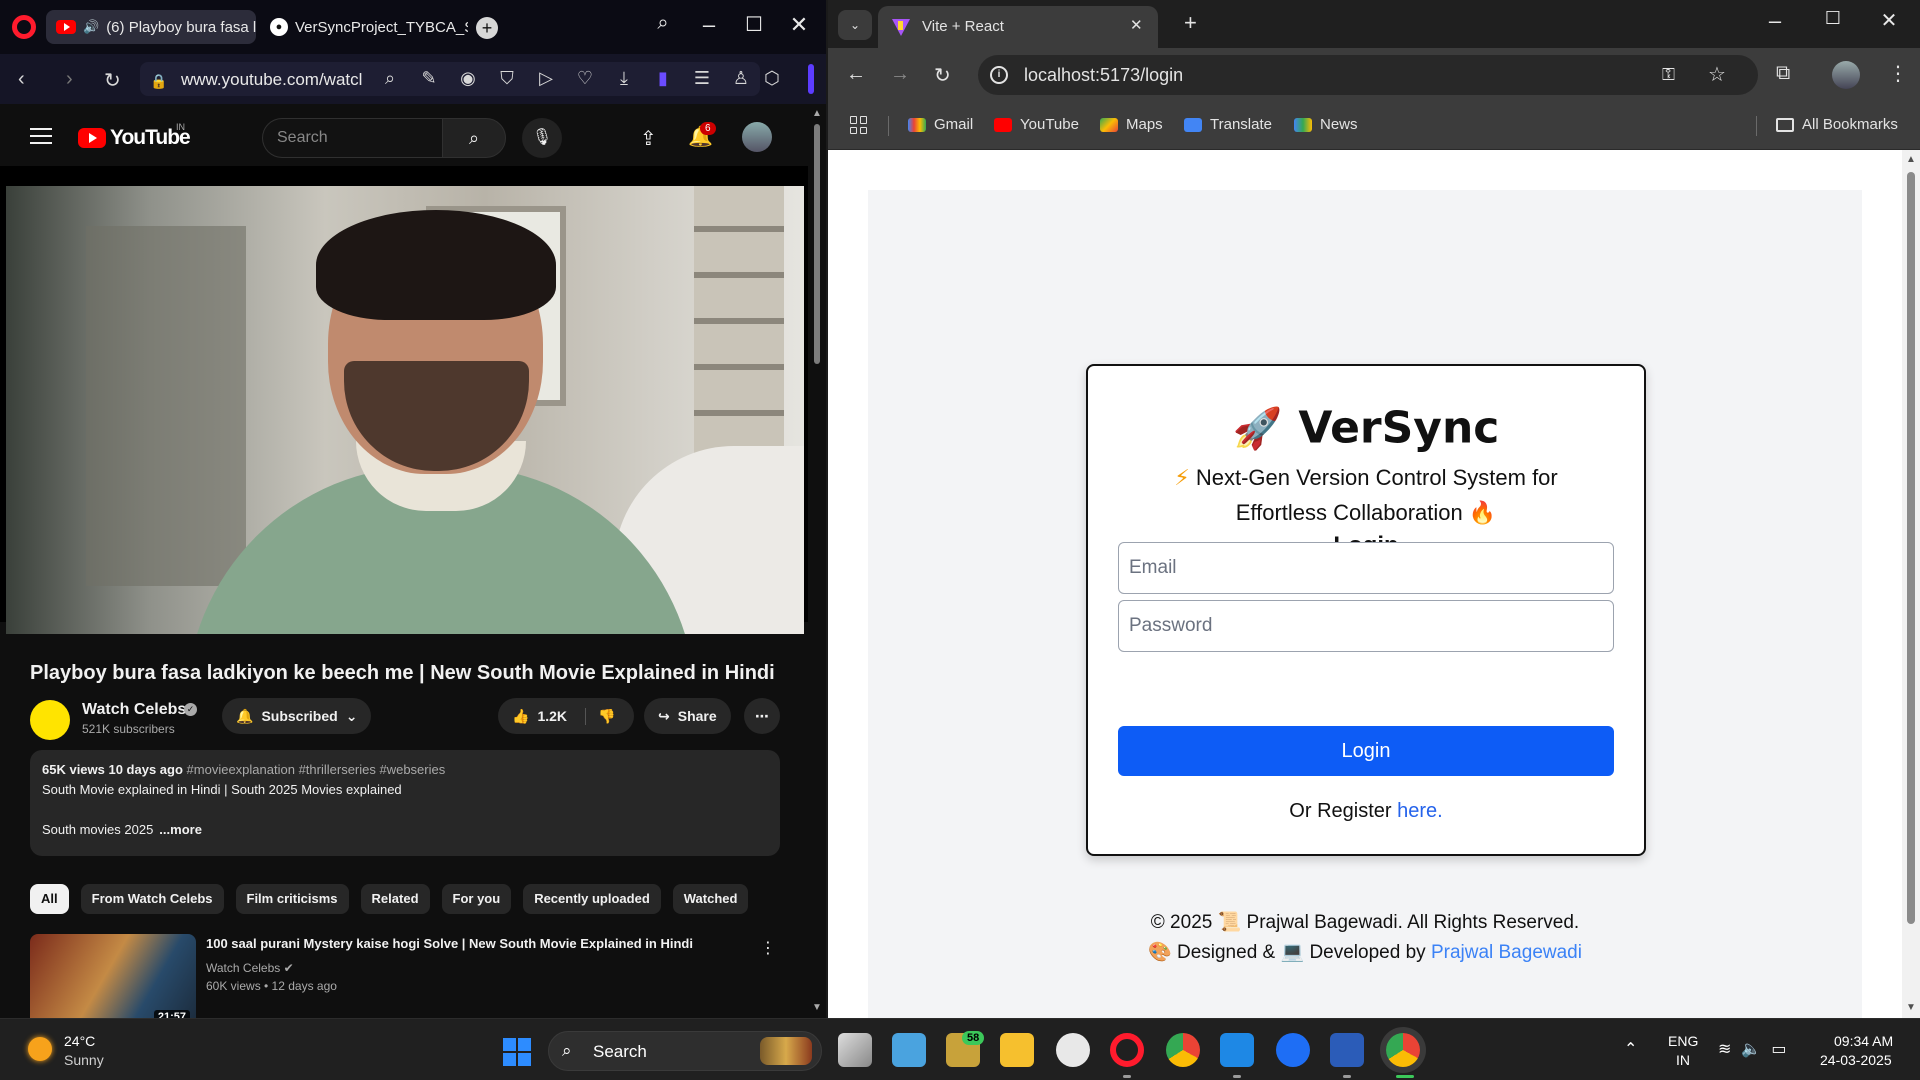  What do you see at coordinates (134, 710) in the screenshot?
I see `channel-name: Watch Celebs` at bounding box center [134, 710].